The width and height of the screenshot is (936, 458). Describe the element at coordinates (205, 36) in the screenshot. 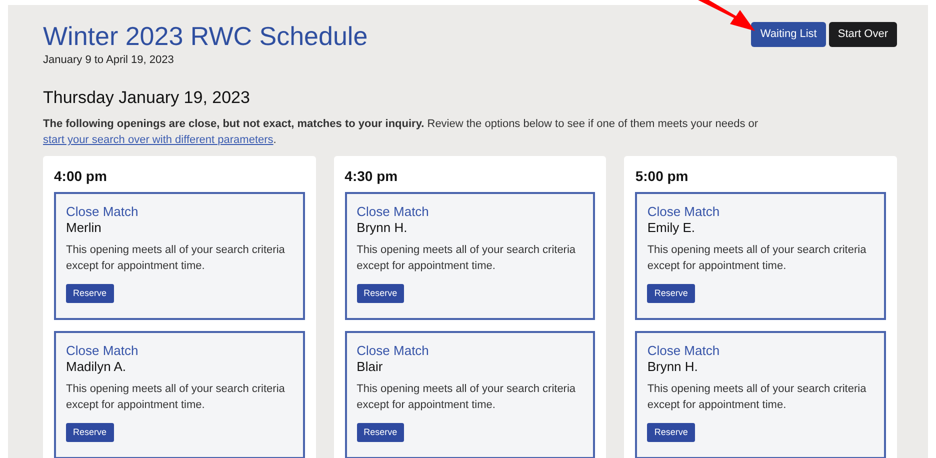

I see `page-title: Winter 2023 RWC Schedule` at that location.